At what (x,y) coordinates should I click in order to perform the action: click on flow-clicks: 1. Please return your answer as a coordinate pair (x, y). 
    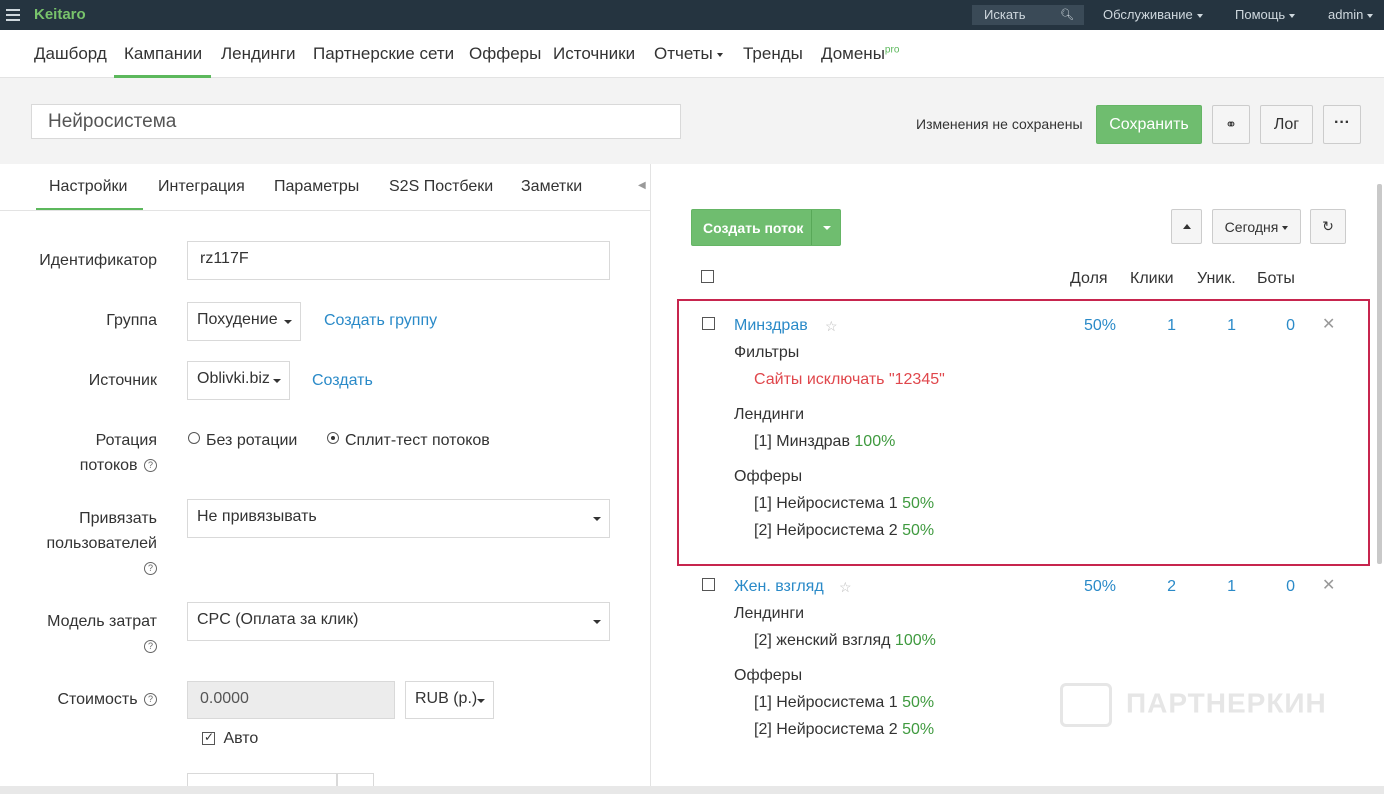
    Looking at the image, I should click on (1171, 325).